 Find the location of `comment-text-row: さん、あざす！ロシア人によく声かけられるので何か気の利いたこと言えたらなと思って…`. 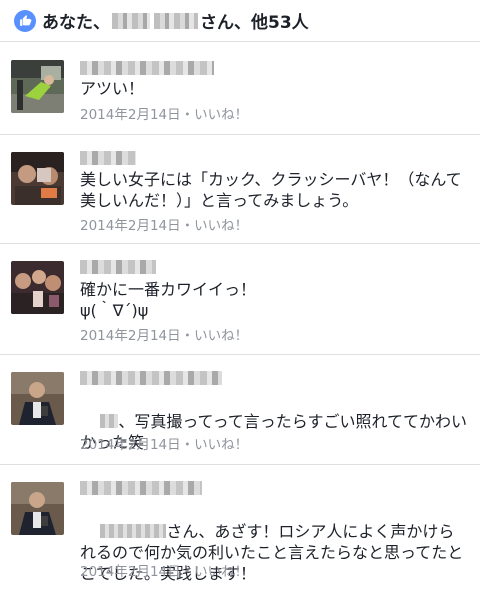

comment-text-row: さん、あざす！ロシア人によく声かけられるので何か気の利いたこと言えたらなと思って… is located at coordinates (274, 552).